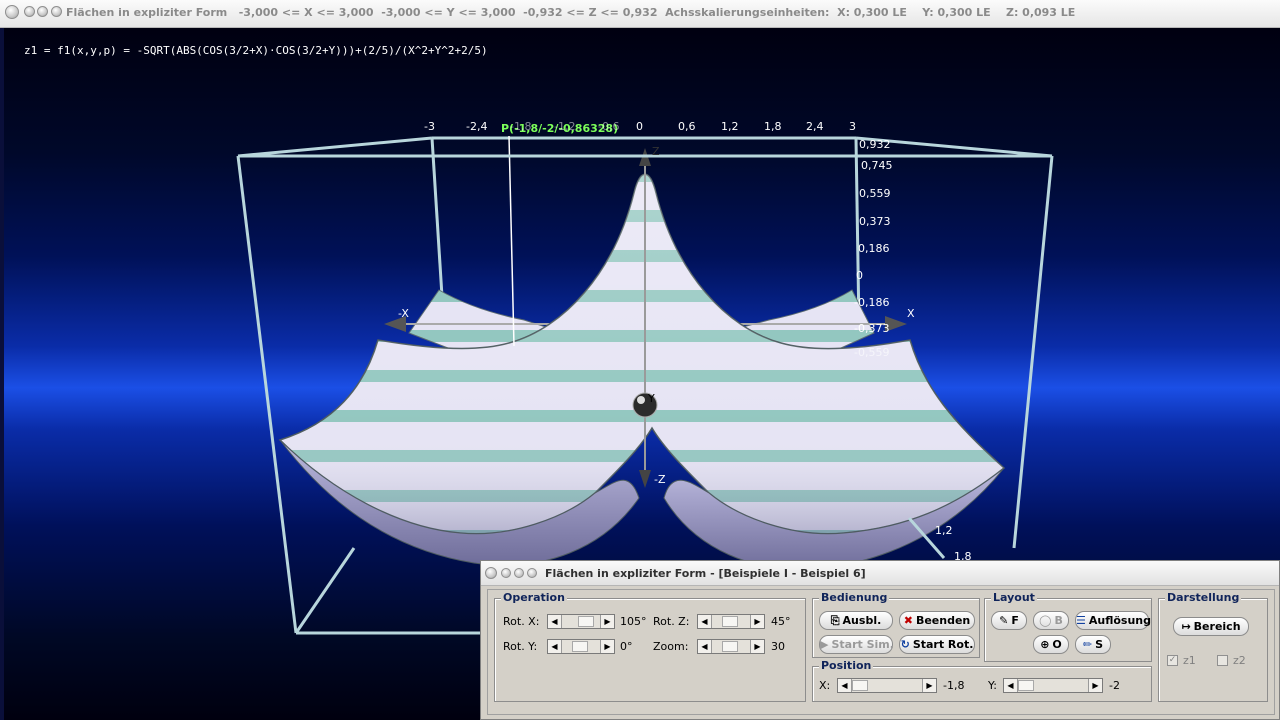 The image size is (1280, 720). I want to click on position-x-left-arrow: ◀, so click(845, 685).